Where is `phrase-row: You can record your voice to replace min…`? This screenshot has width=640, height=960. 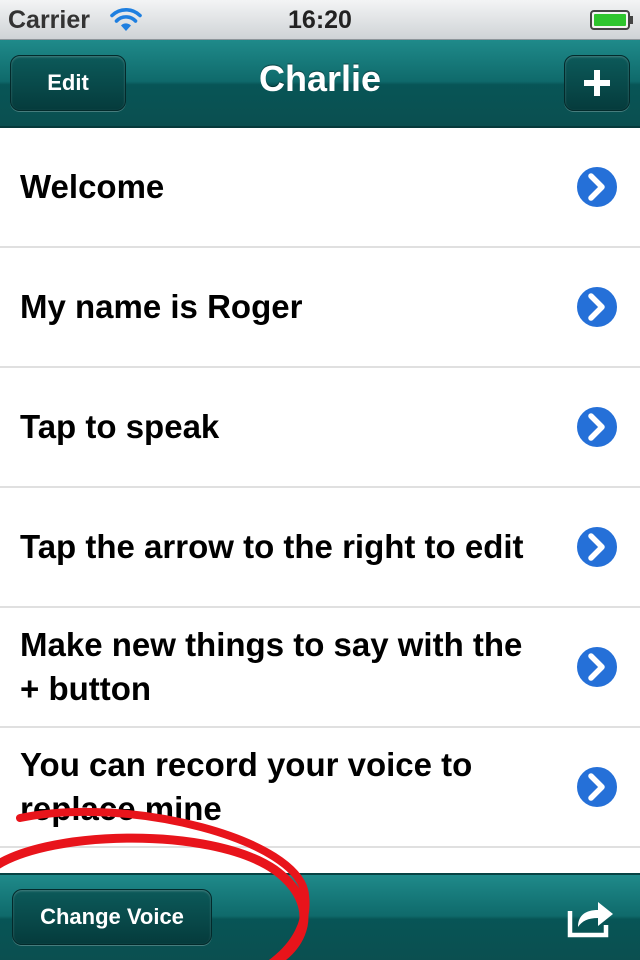 phrase-row: You can record your voice to replace min… is located at coordinates (320, 788).